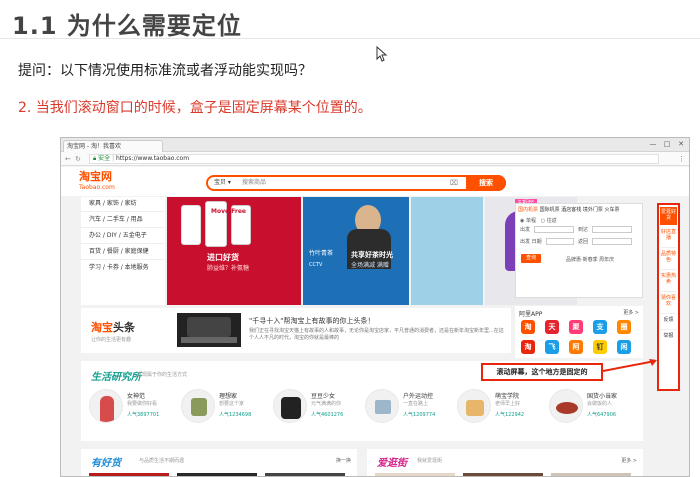 The image size is (700, 477). Describe the element at coordinates (375, 145) in the screenshot. I see `browser-tab-bar: 淘宝网 - 淘！我喜欢 — □ ✕` at that location.